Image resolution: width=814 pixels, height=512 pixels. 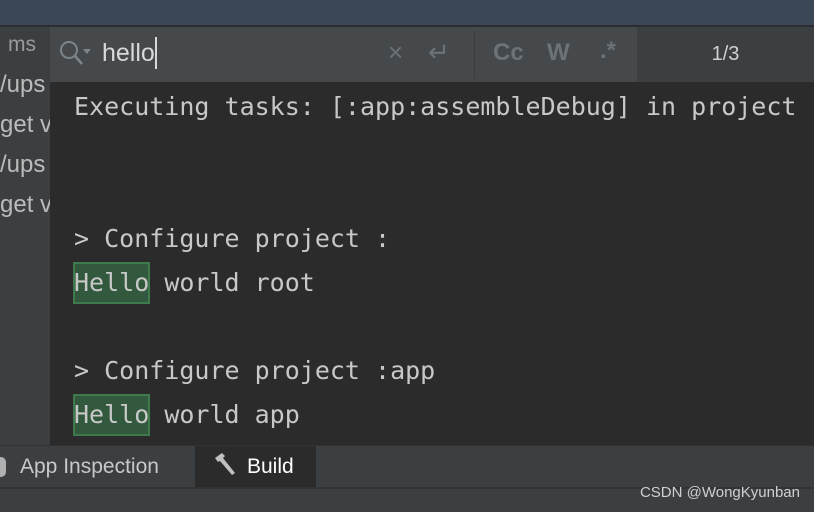 What do you see at coordinates (407, 12) in the screenshot?
I see `title-bar` at bounding box center [407, 12].